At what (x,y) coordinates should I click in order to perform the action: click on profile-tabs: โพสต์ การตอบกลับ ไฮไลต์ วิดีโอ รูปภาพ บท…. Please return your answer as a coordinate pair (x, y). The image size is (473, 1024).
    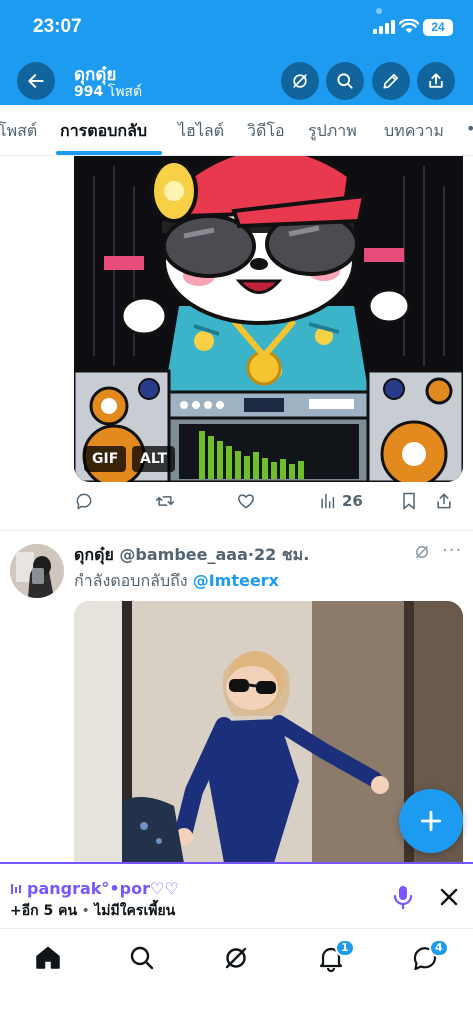
    Looking at the image, I should click on (236, 130).